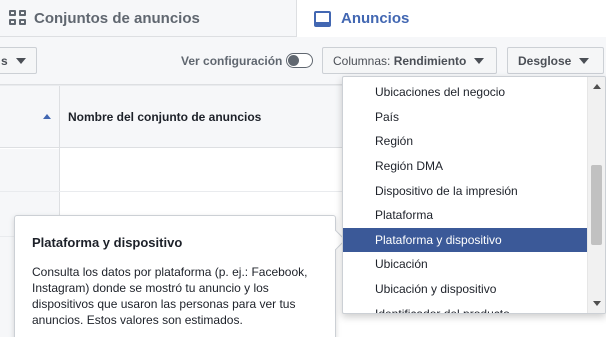 The width and height of the screenshot is (606, 337). I want to click on breakdown-option-product-id: Identificador del producto, so click(465, 307).